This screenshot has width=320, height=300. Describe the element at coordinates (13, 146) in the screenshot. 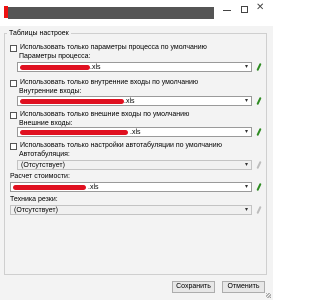

I see `tabulation-defaults-checkbox` at that location.